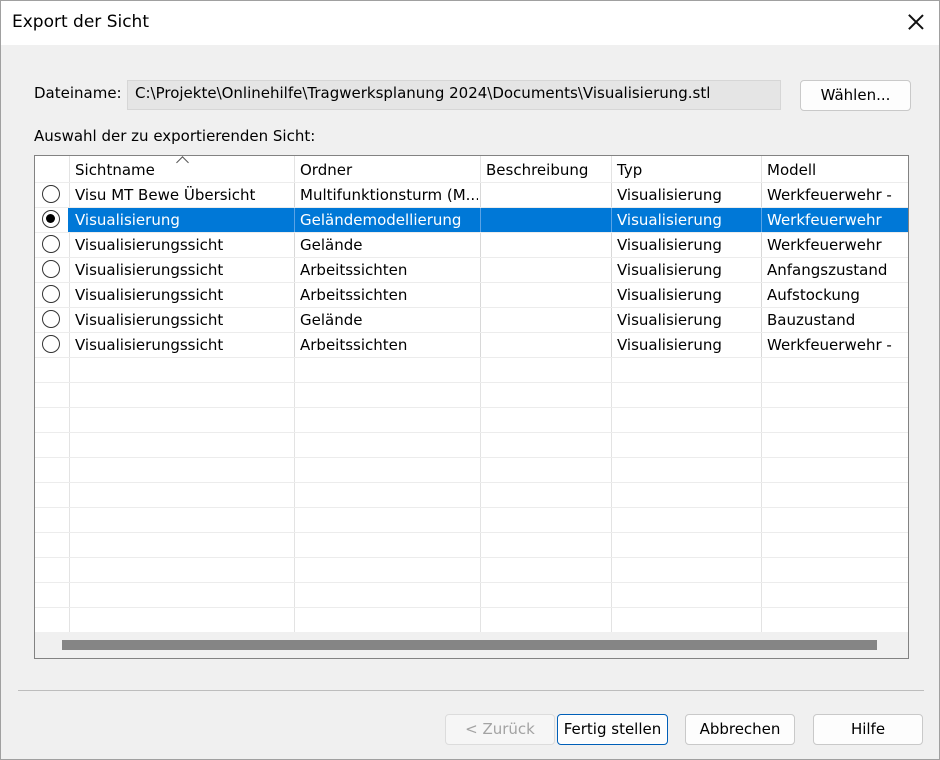 The image size is (940, 760). What do you see at coordinates (127, 220) in the screenshot?
I see `name-cell: Visualisierung` at bounding box center [127, 220].